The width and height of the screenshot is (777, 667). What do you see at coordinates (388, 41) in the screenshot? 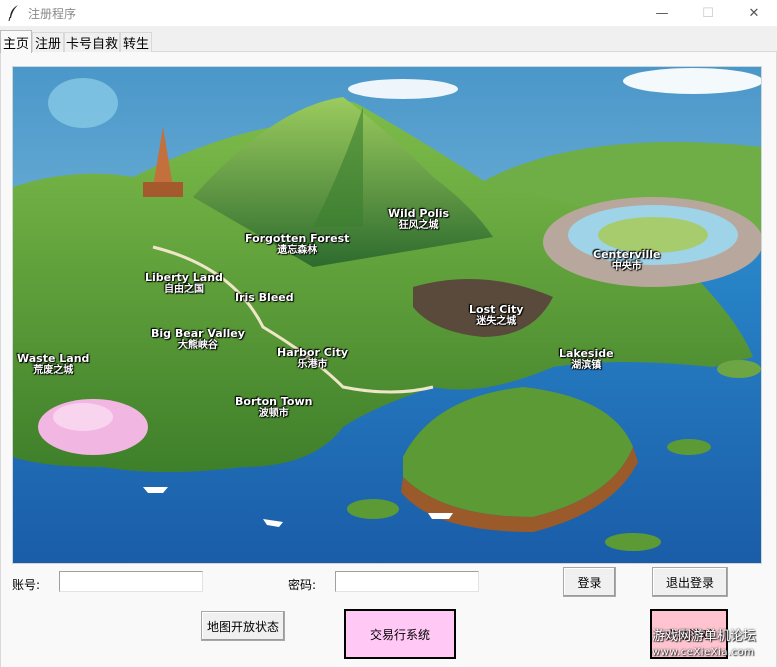
I see `tab-bar: 主页 注册 卡号自救 转生` at bounding box center [388, 41].